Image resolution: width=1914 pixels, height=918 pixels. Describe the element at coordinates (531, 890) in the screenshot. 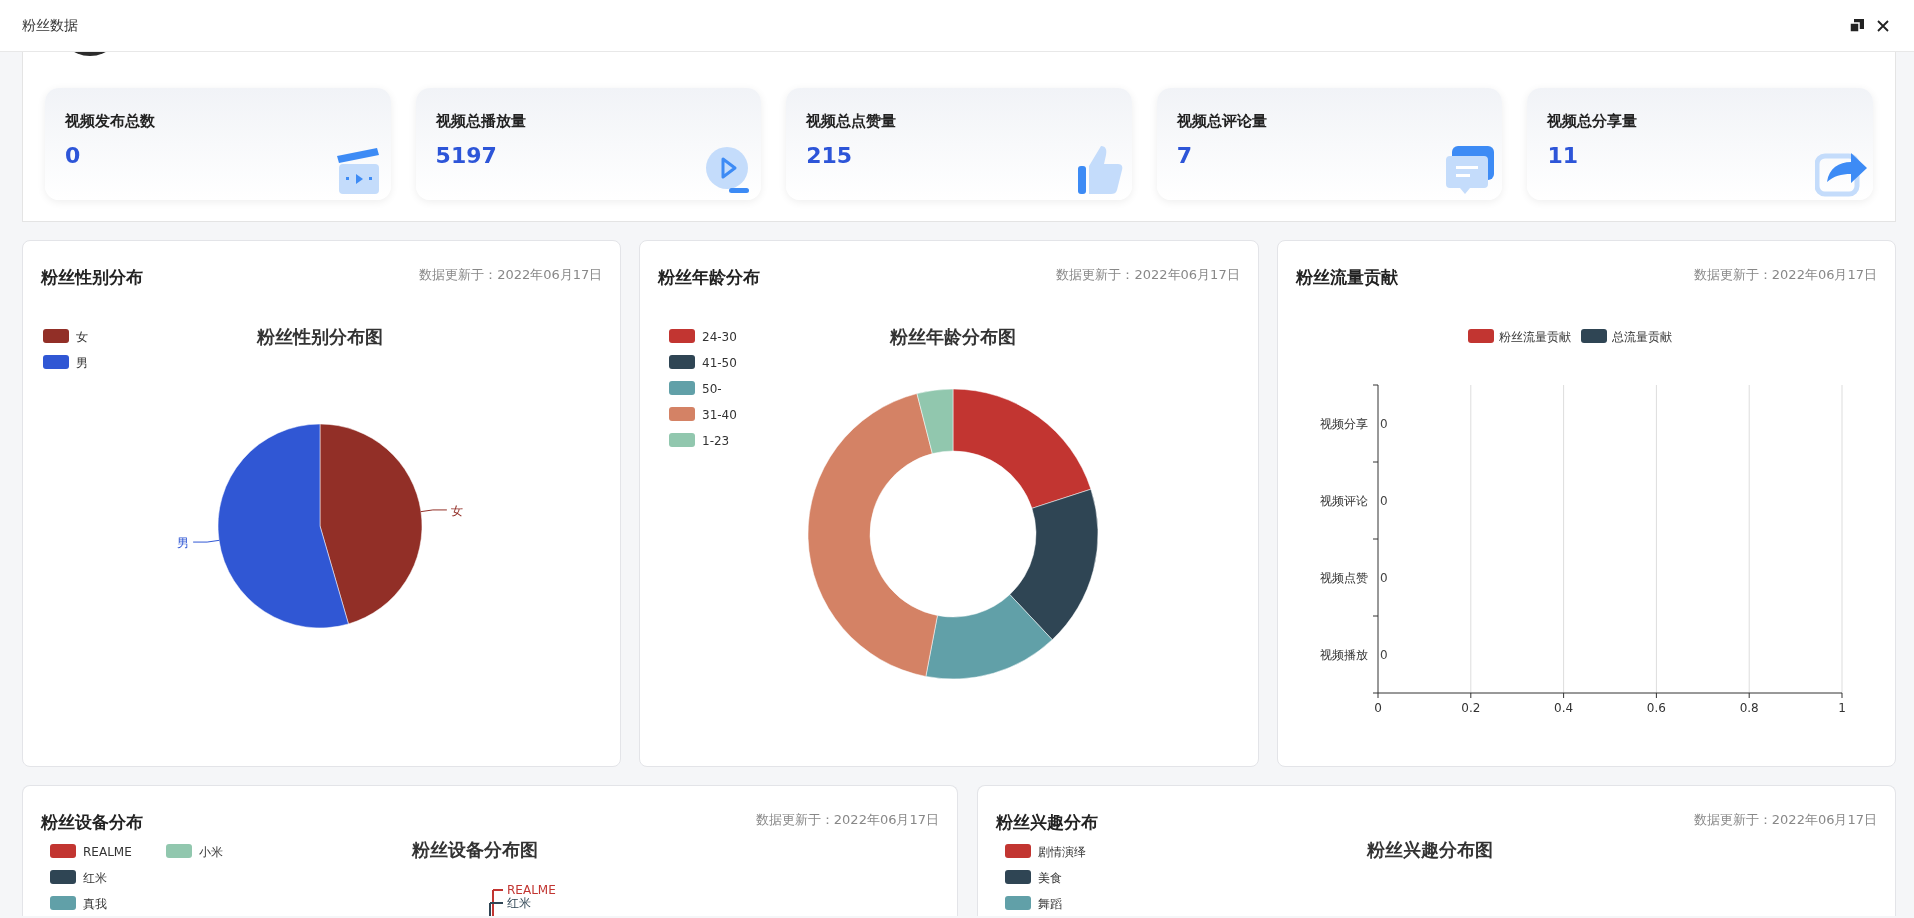

I see `slice-label: REALME` at that location.